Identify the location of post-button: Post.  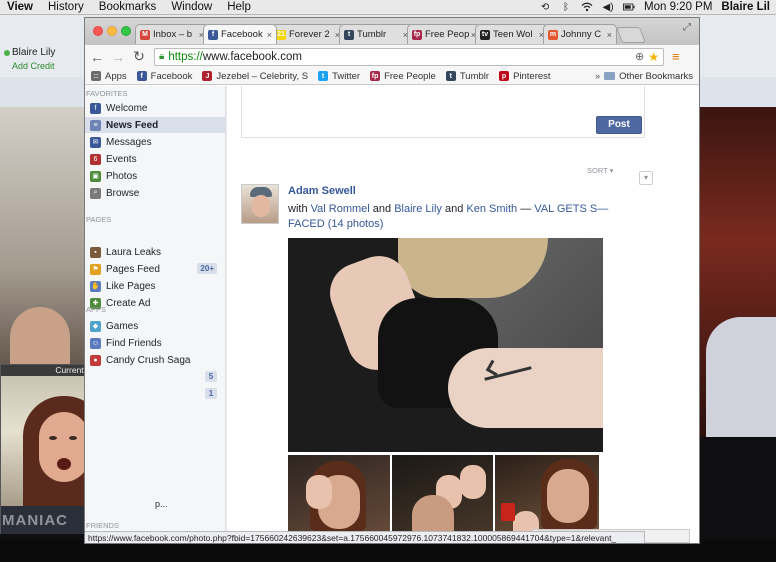
(619, 125).